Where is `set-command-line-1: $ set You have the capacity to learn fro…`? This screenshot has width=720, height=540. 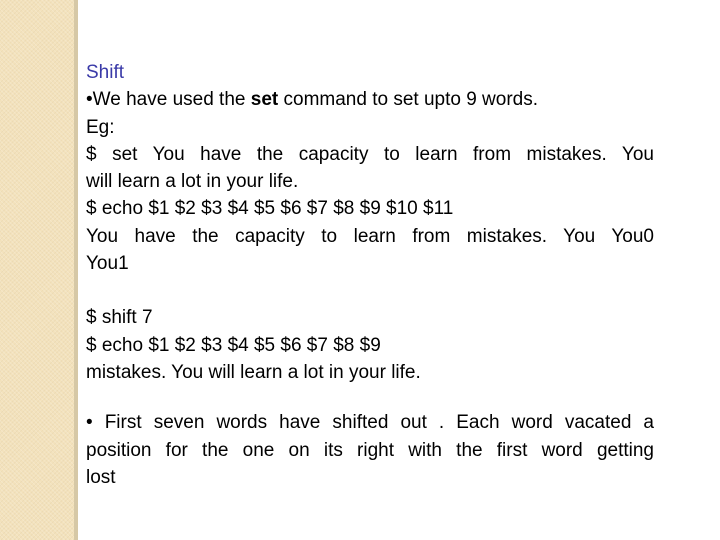
set-command-line-1: $ set You have the capacity to learn fro… is located at coordinates (370, 154).